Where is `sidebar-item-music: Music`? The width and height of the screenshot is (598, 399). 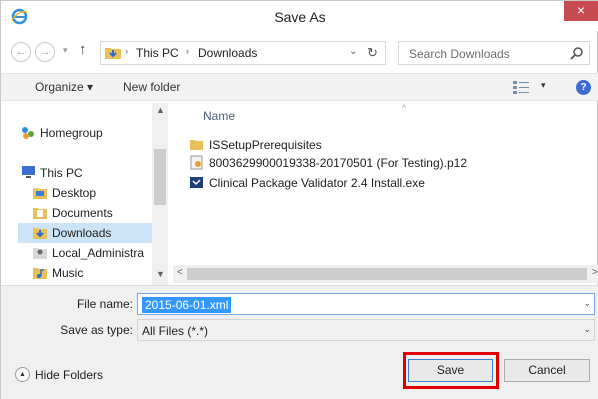 sidebar-item-music: Music is located at coordinates (98, 273).